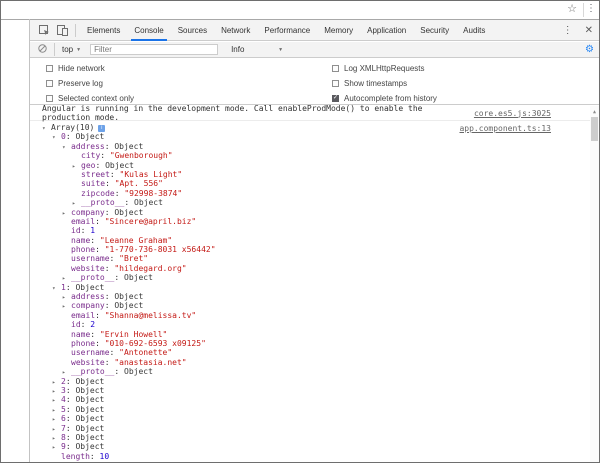 This screenshot has width=600, height=463. I want to click on property-value: "Apt. 556", so click(138, 184).